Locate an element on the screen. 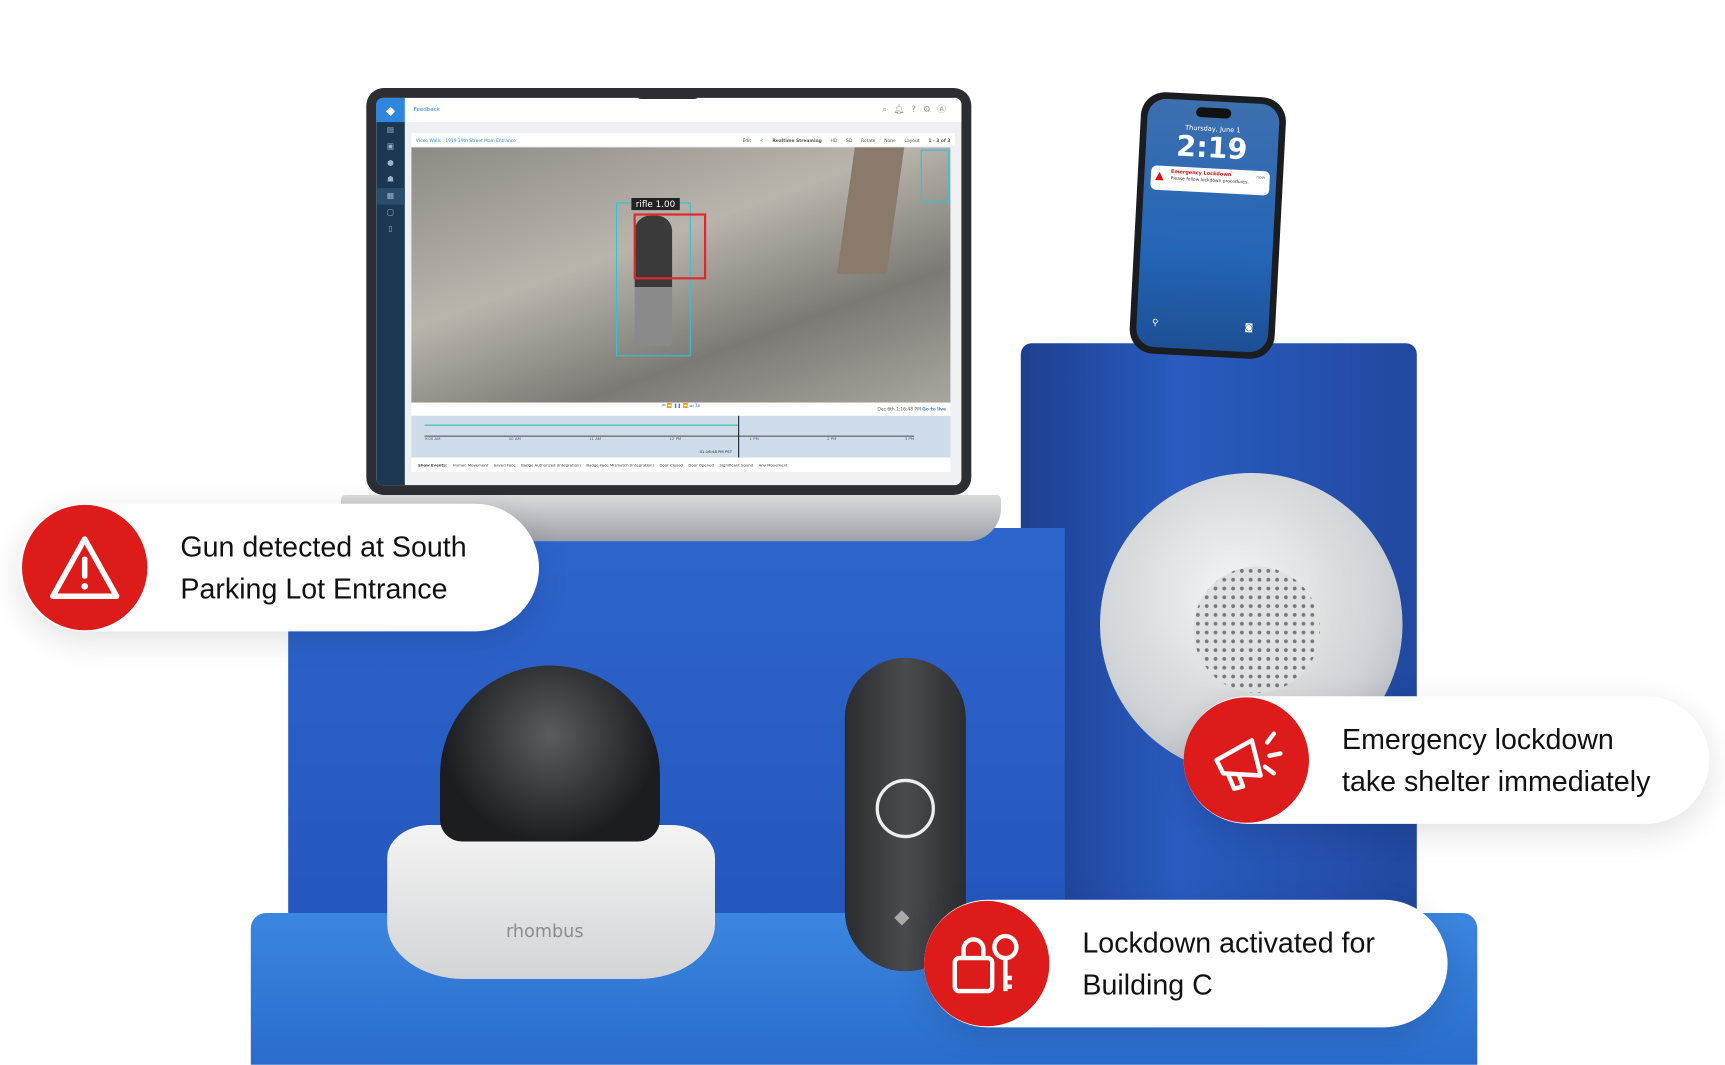 This screenshot has height=1065, width=1725. timeline-ticks: 9:00 AM 10 AM 11 AM 12 PM 1 PM 2 PM 3 PM is located at coordinates (669, 439).